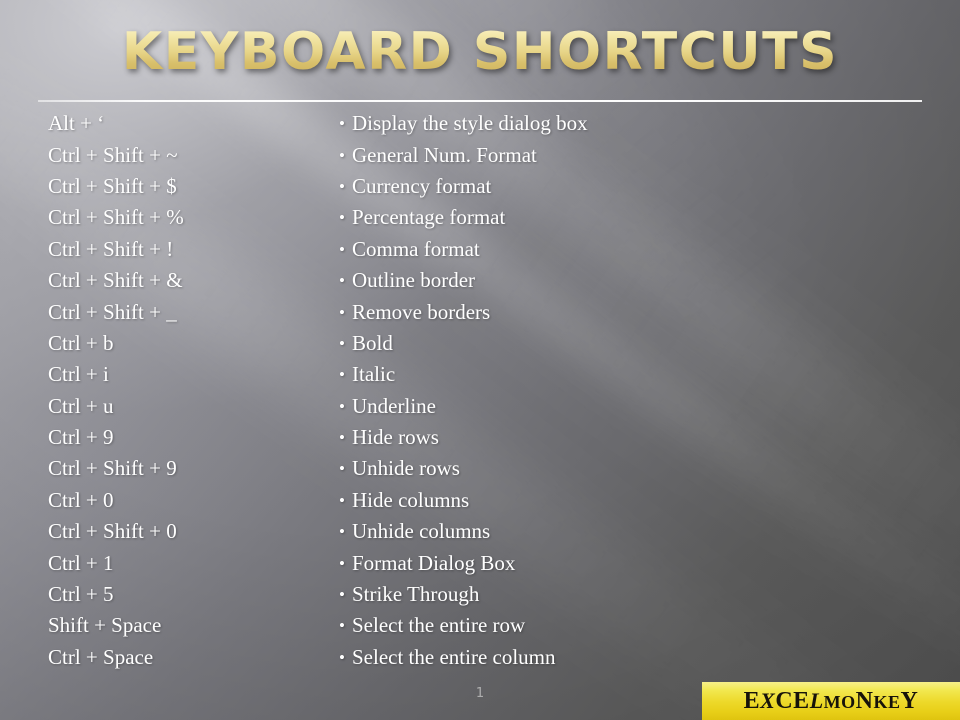 The width and height of the screenshot is (960, 720). Describe the element at coordinates (416, 594) in the screenshot. I see `shortcut-action-label: Strike Through` at that location.